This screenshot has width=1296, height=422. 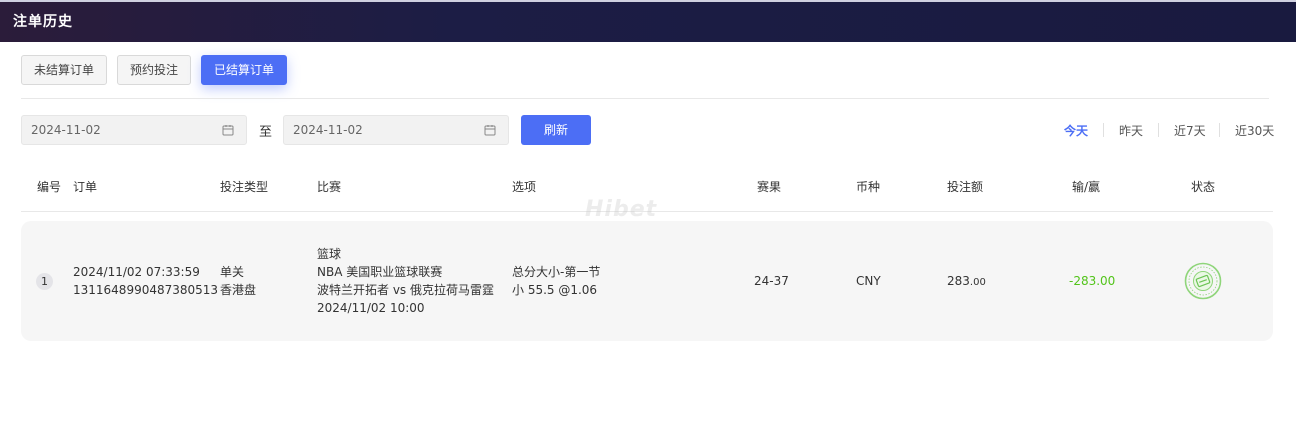 What do you see at coordinates (1086, 187) in the screenshot?
I see `column-header-win-loss: 输/赢` at bounding box center [1086, 187].